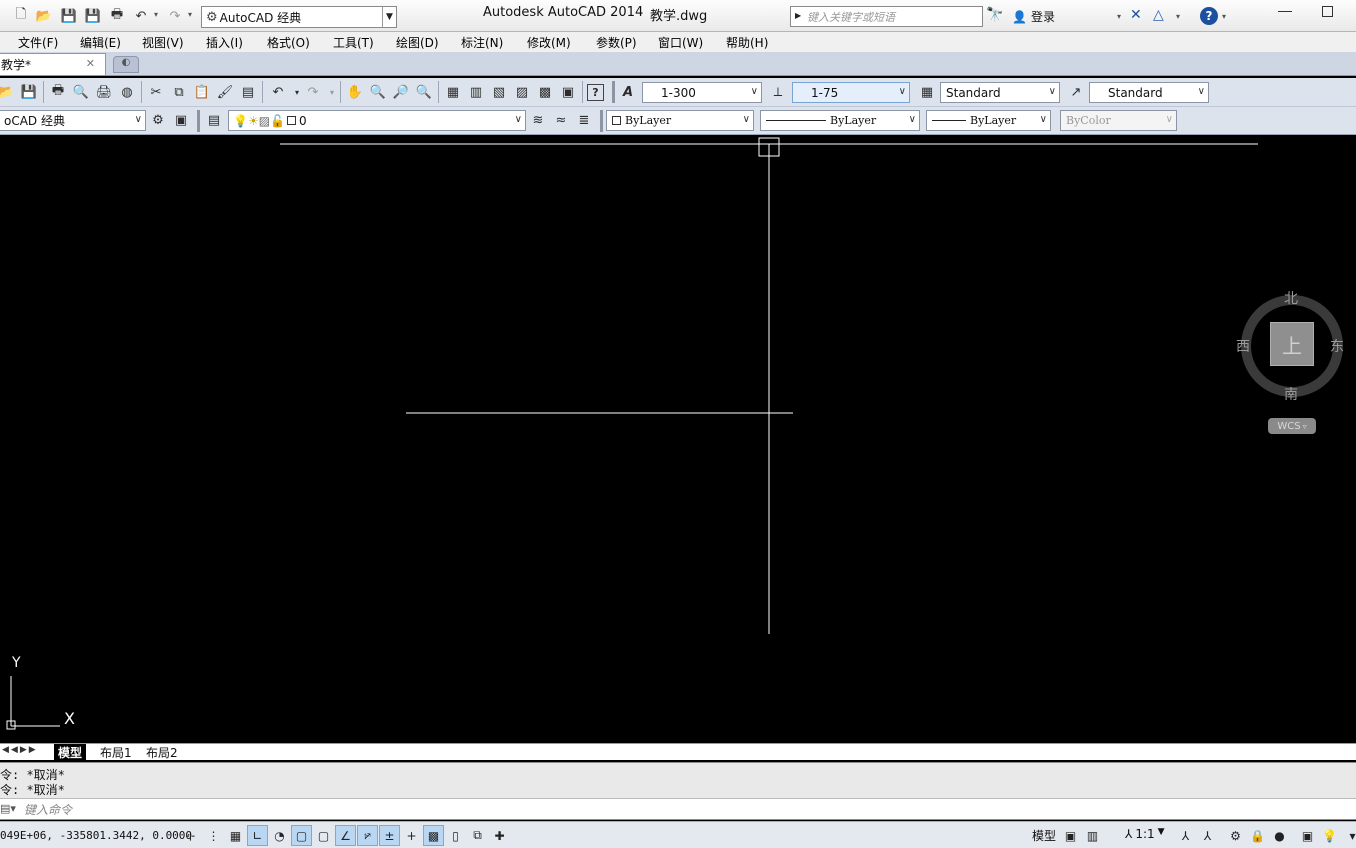 This screenshot has width=1356, height=848. What do you see at coordinates (1257, 835) in the screenshot?
I see `toolbar-lock-icon: 🔒` at bounding box center [1257, 835].